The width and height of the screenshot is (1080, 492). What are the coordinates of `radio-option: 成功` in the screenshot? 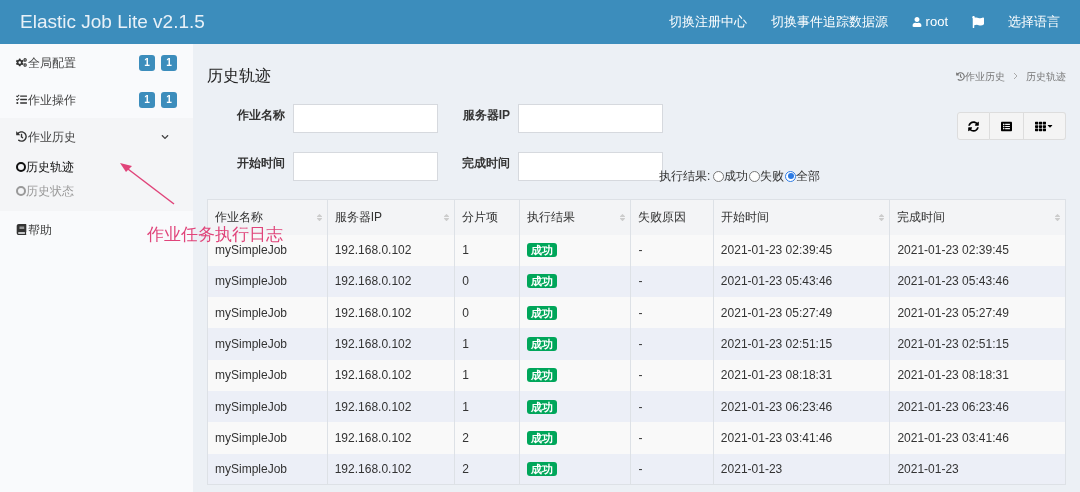 It's located at (731, 176).